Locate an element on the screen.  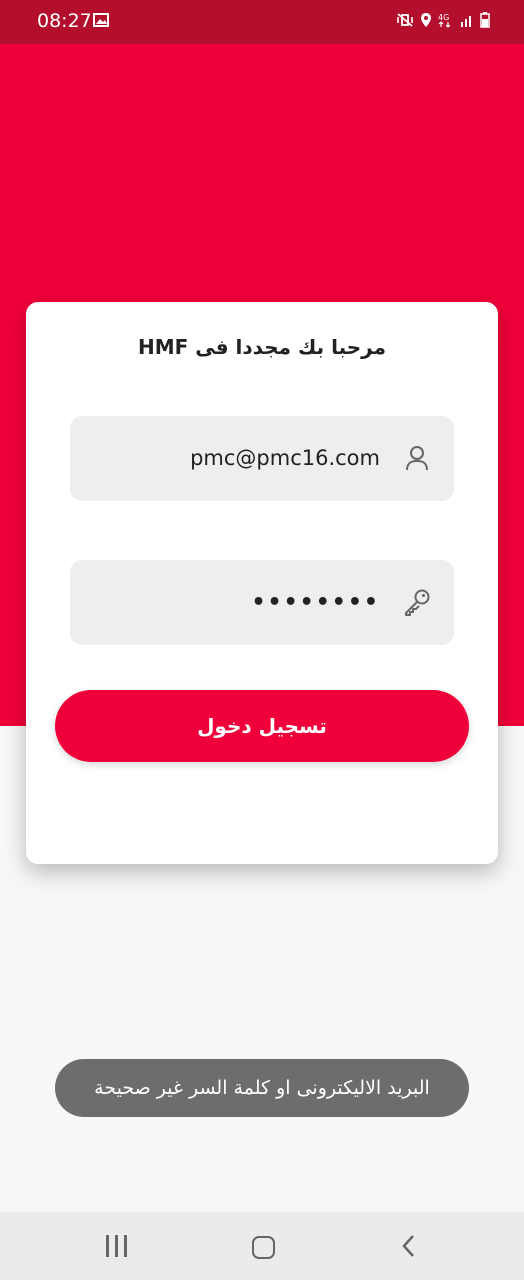
4g-icon: 4G is located at coordinates (444, 20).